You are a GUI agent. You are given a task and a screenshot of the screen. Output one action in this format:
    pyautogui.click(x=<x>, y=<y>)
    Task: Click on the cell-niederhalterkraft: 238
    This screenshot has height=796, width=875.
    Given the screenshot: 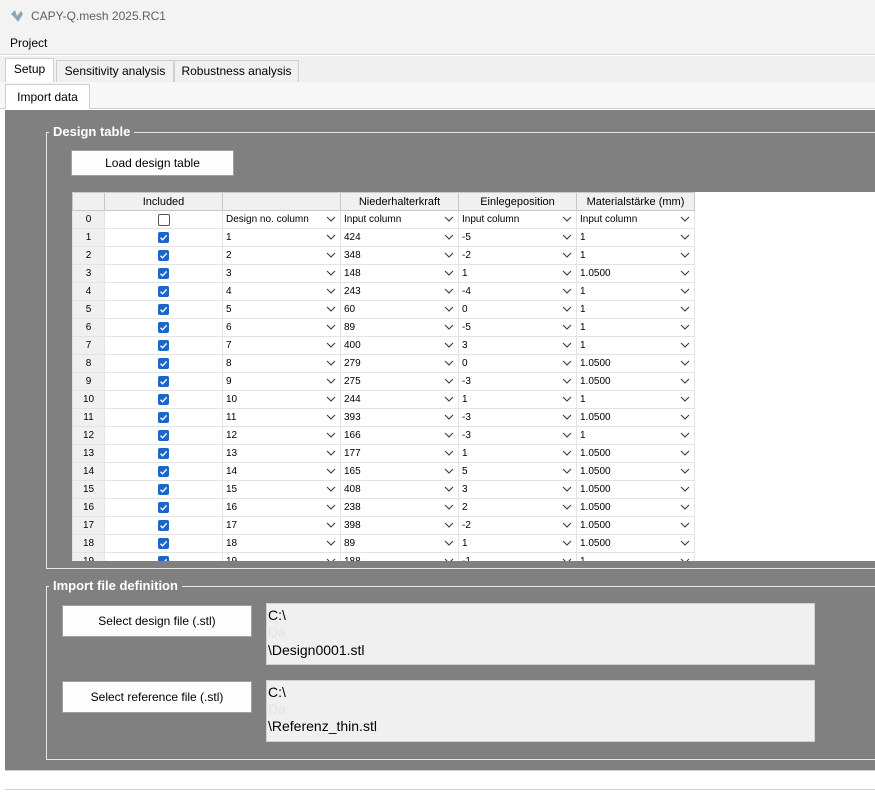 What is the action you would take?
    pyautogui.click(x=399, y=507)
    